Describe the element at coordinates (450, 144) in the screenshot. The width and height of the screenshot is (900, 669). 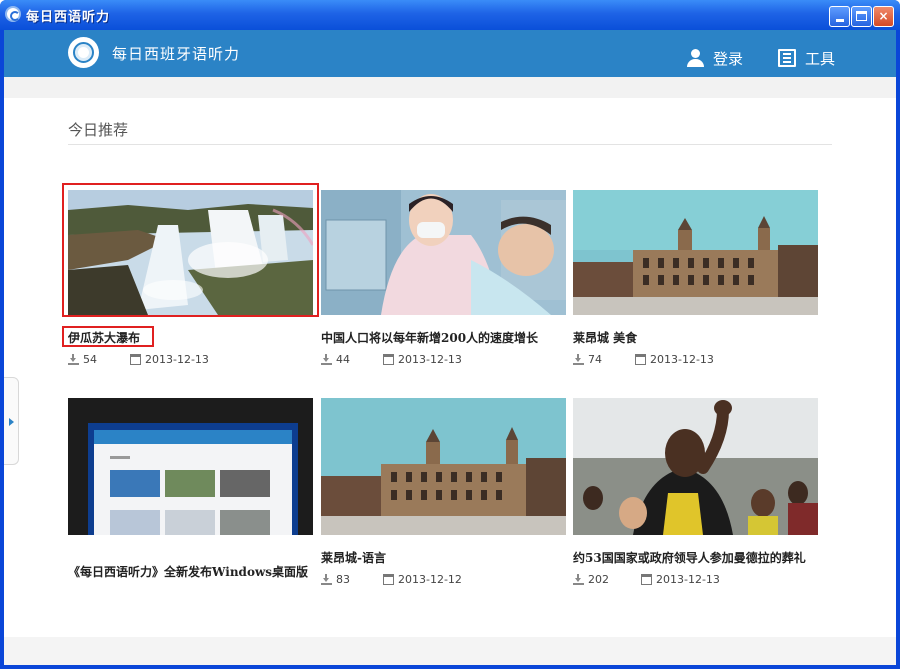
I see `section-divider` at that location.